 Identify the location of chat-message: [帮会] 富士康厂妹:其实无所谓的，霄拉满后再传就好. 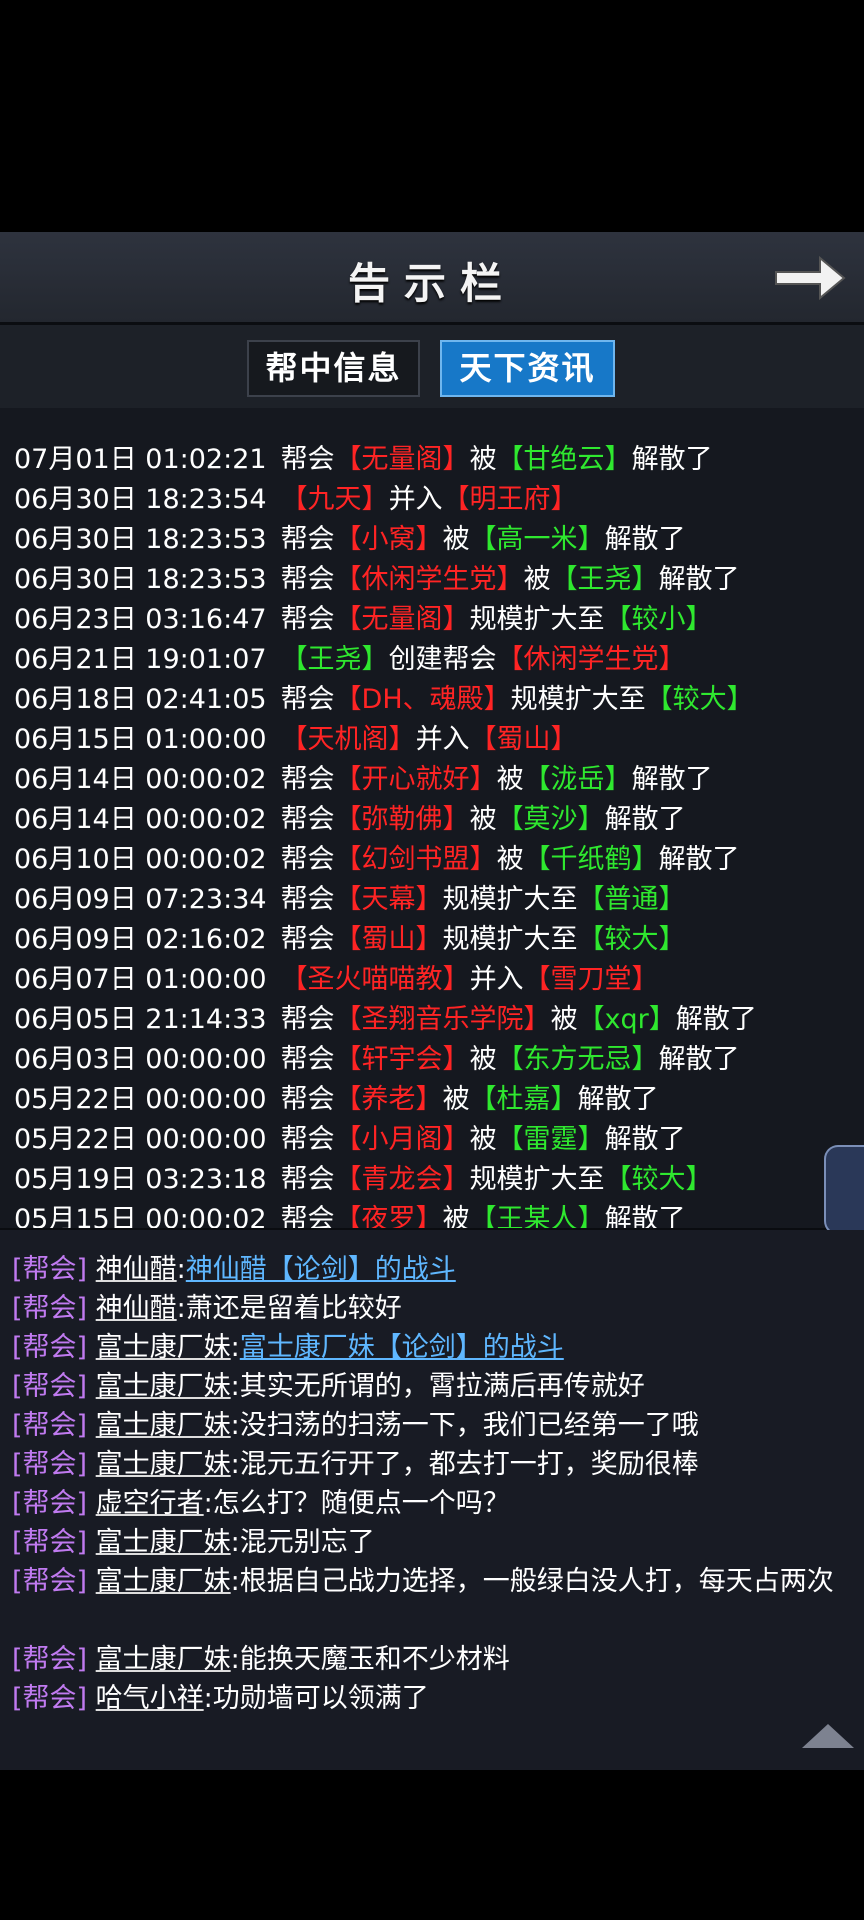
(434, 1386).